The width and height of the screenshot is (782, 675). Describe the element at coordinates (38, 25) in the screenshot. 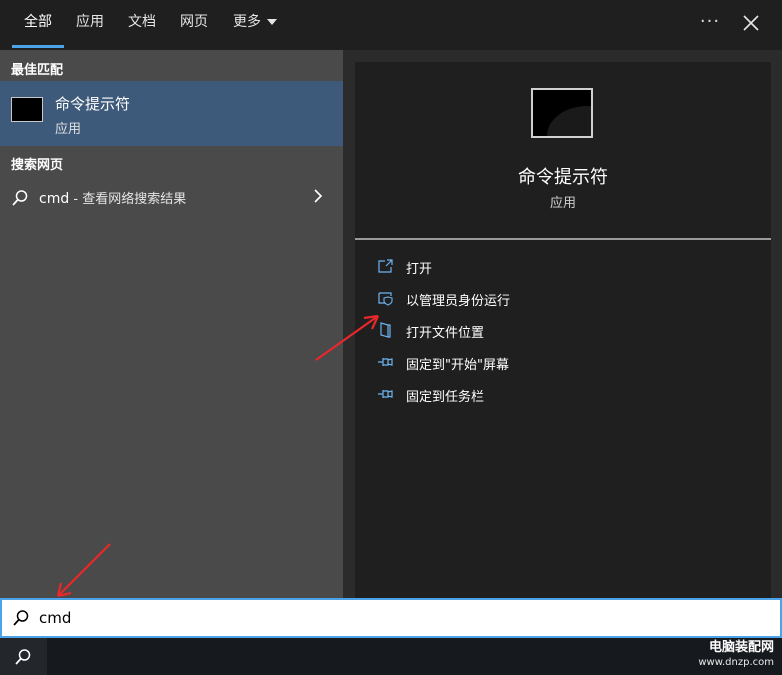

I see `tab-all: 全部` at that location.